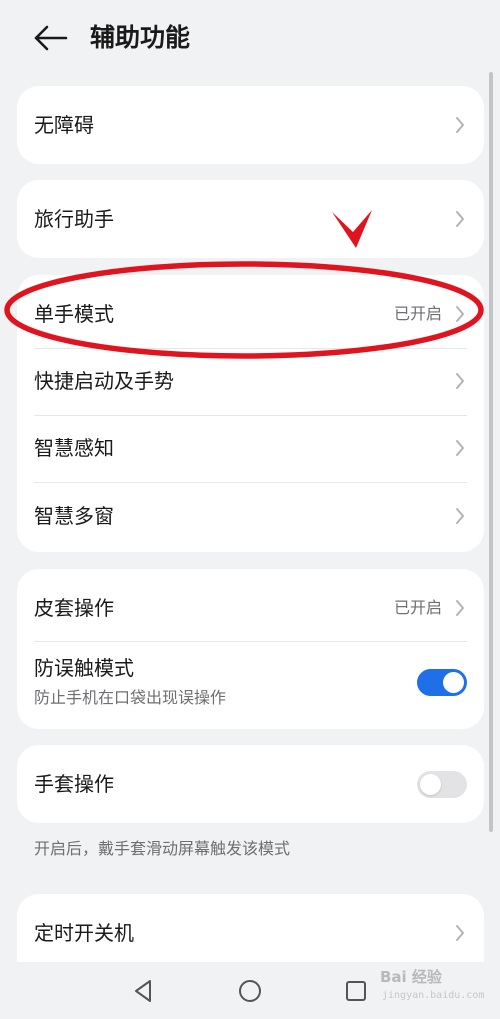  Describe the element at coordinates (130, 697) in the screenshot. I see `setting-subtitle: 防止手机在口袋出现误操作` at that location.